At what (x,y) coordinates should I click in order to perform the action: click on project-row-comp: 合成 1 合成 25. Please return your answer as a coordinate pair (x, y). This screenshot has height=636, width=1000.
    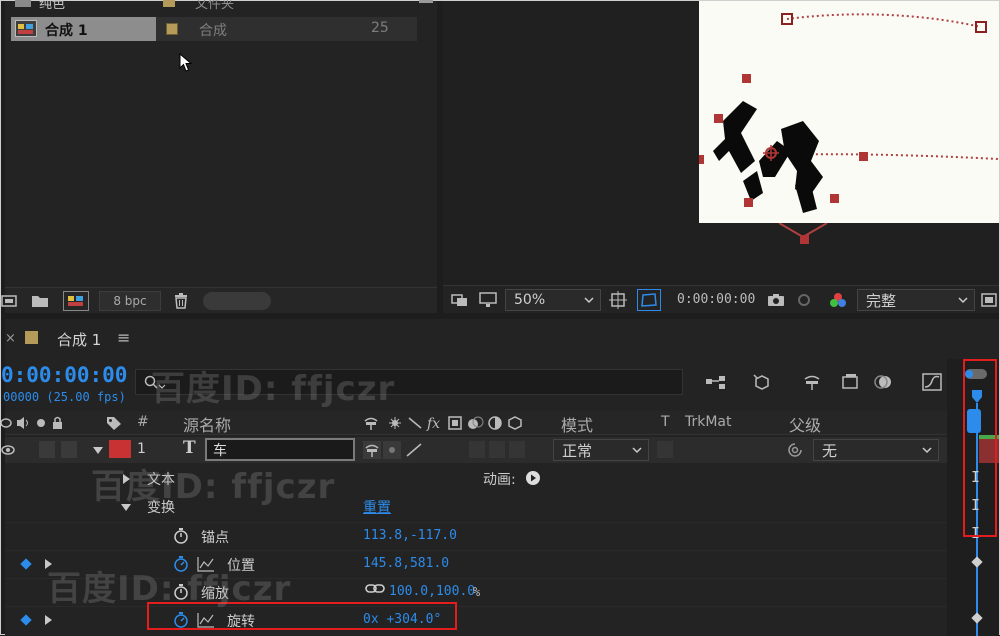
    Looking at the image, I should click on (214, 29).